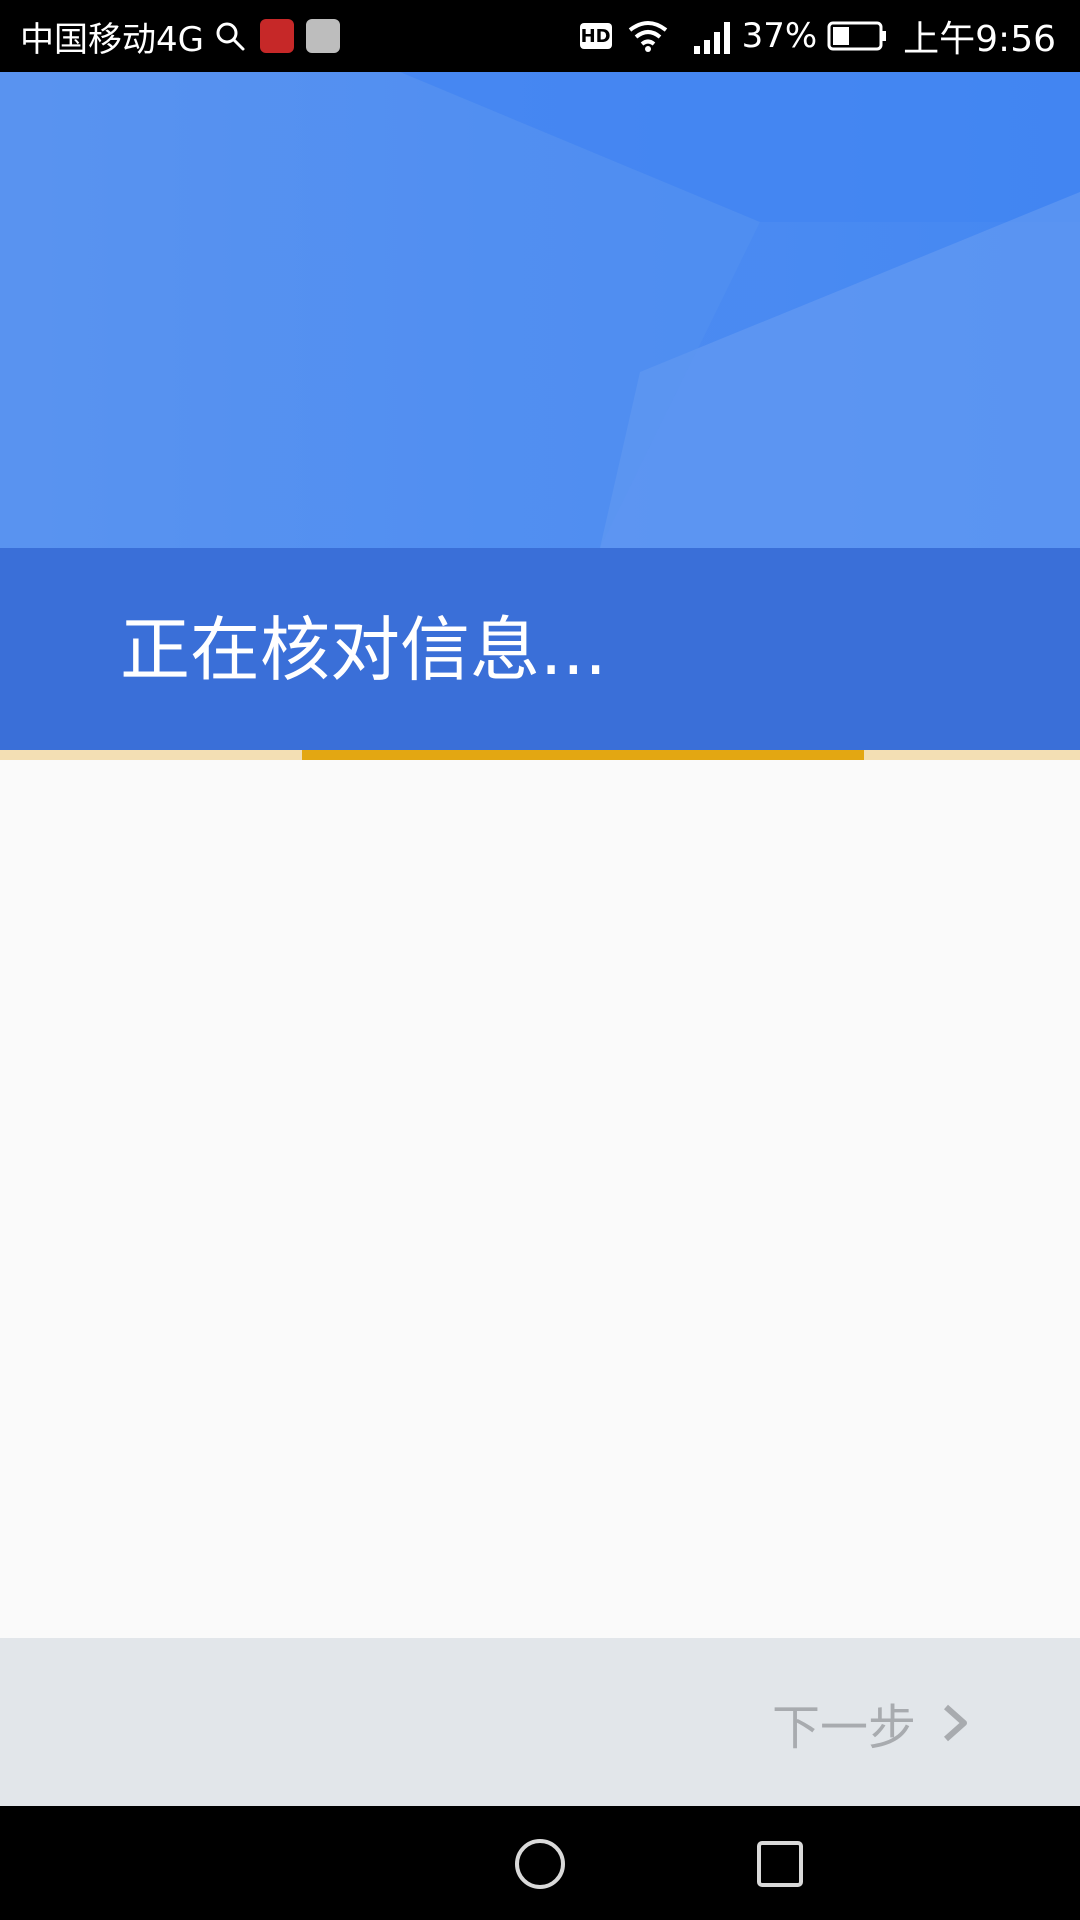 The width and height of the screenshot is (1080, 1920). What do you see at coordinates (711, 38) in the screenshot?
I see `signal-4g-icon` at bounding box center [711, 38].